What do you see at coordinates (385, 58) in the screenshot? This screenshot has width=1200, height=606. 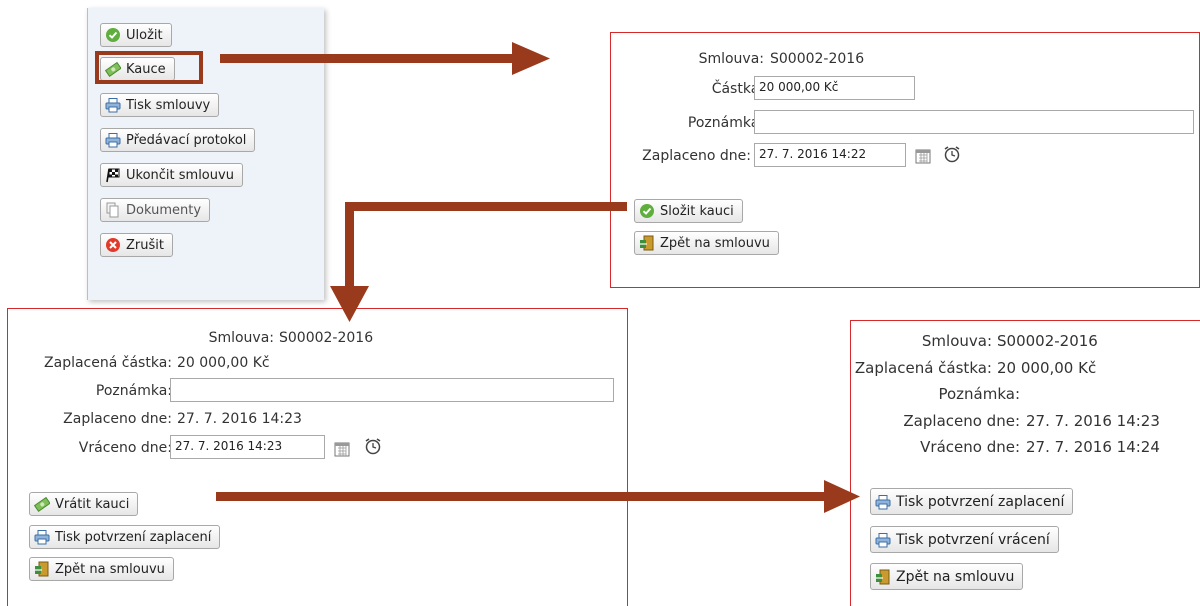 I see `arrow-to-payment-dialog` at bounding box center [385, 58].